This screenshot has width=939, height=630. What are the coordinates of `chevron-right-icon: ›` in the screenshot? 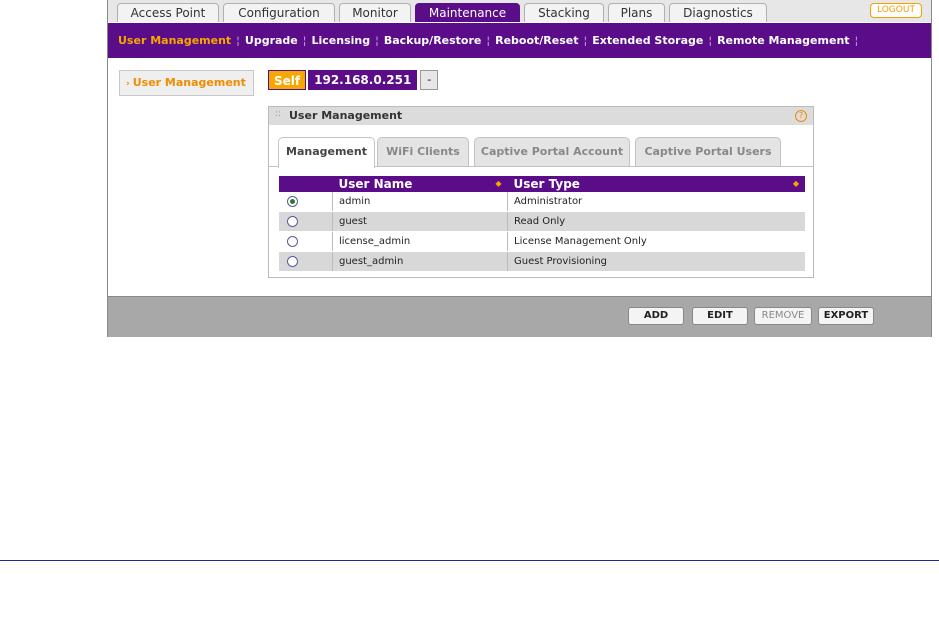 It's located at (128, 84).